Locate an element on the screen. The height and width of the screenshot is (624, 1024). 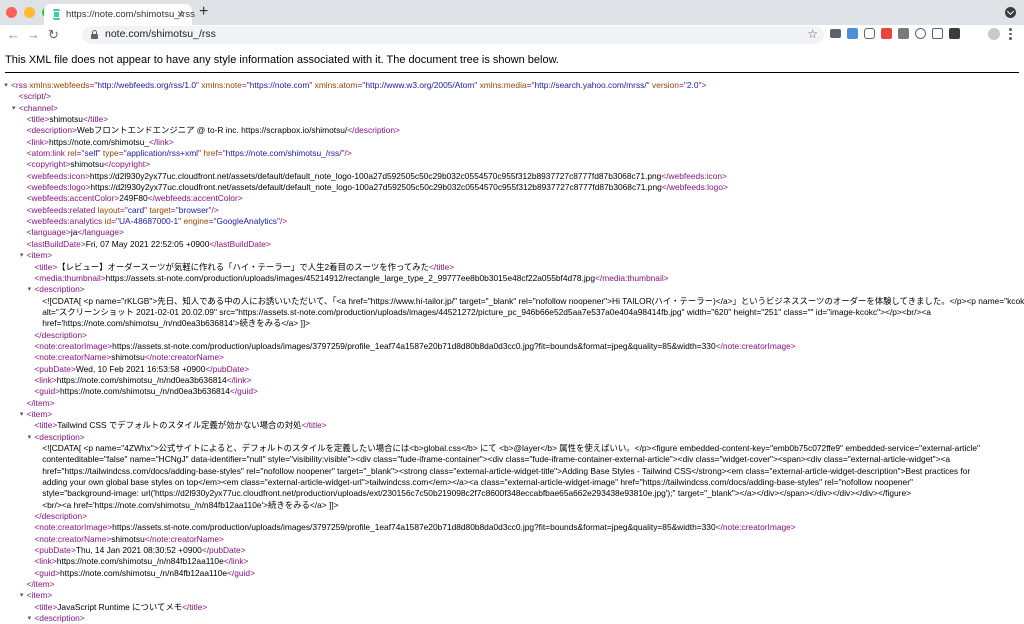
xml-token-av: https://note.com/shimotsu_/rss/ is located at coordinates (283, 153).